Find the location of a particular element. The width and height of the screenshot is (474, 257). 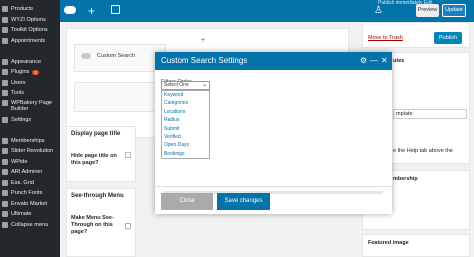

add-element-plus-icon: + is located at coordinates (203, 40).